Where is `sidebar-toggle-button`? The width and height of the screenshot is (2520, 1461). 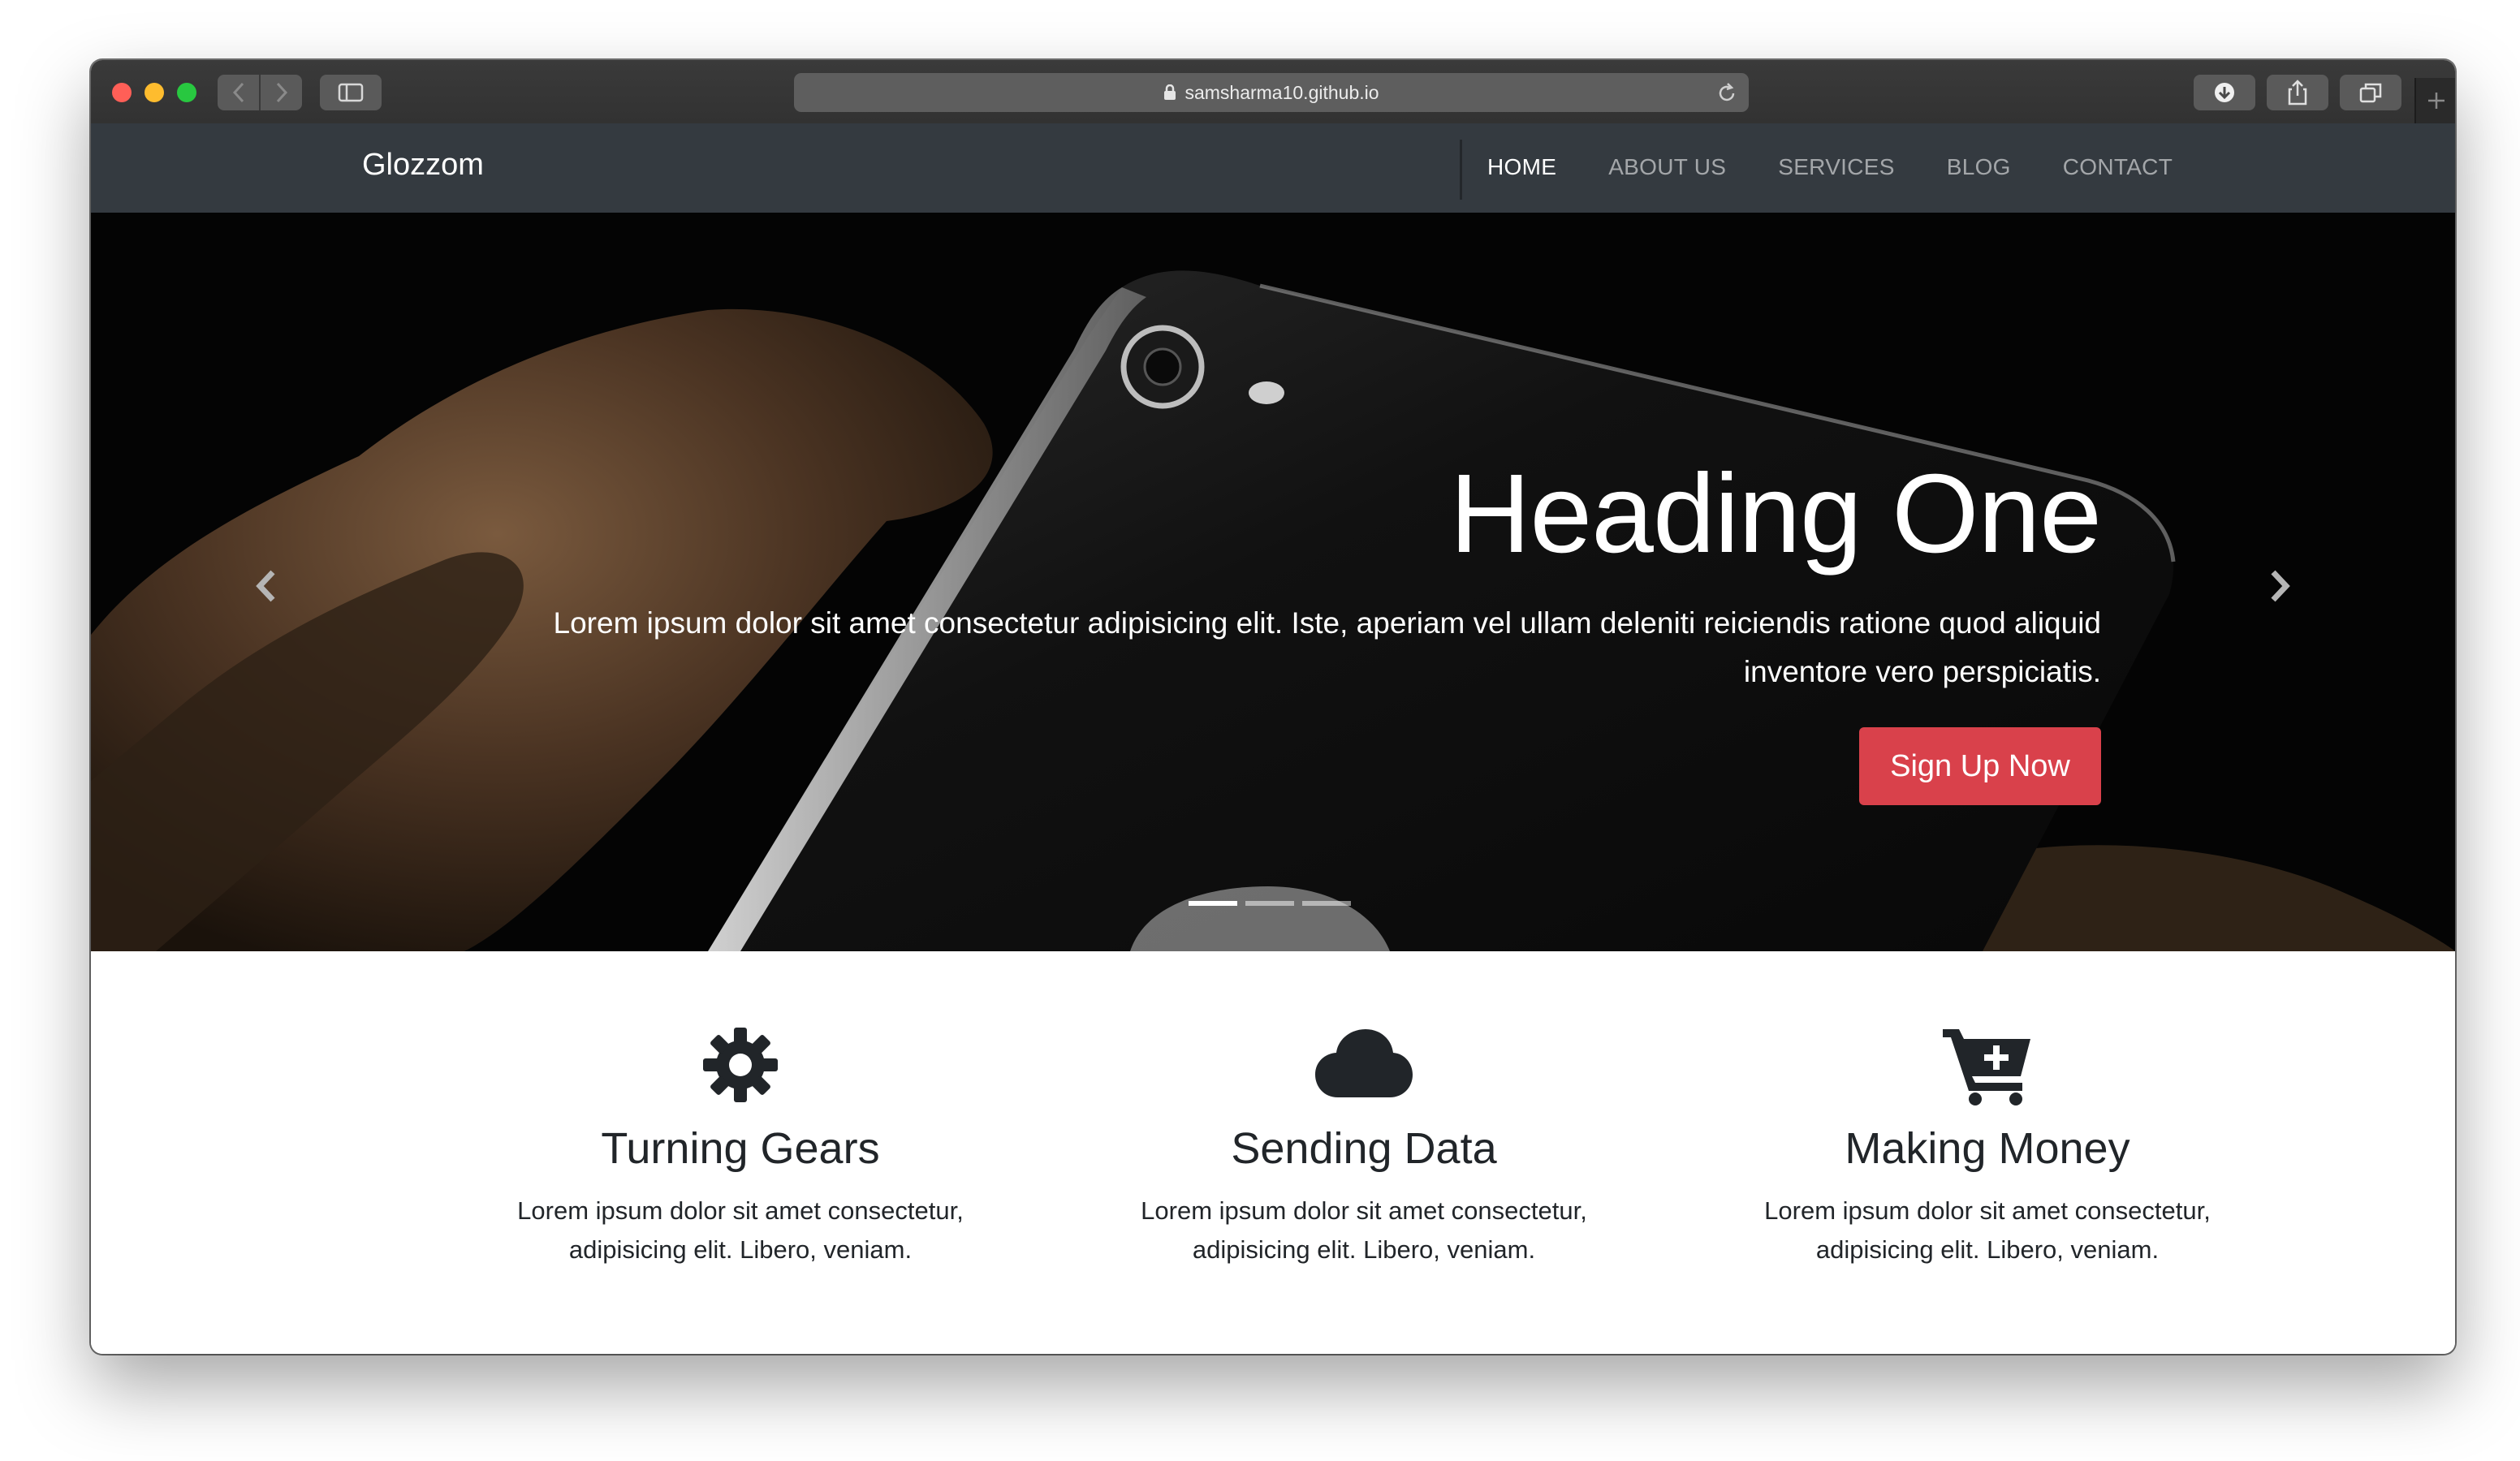 sidebar-toggle-button is located at coordinates (351, 92).